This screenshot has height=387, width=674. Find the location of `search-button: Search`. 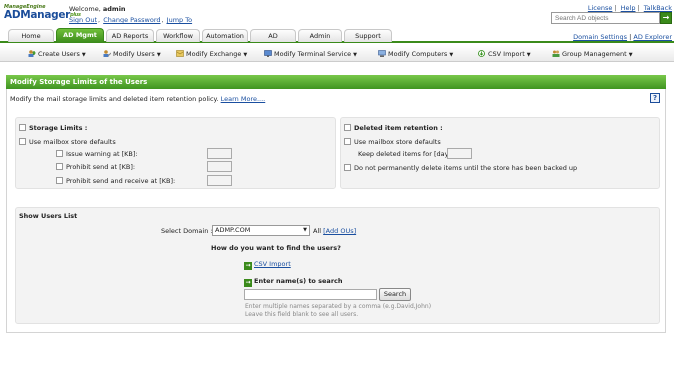

search-button: Search is located at coordinates (395, 294).